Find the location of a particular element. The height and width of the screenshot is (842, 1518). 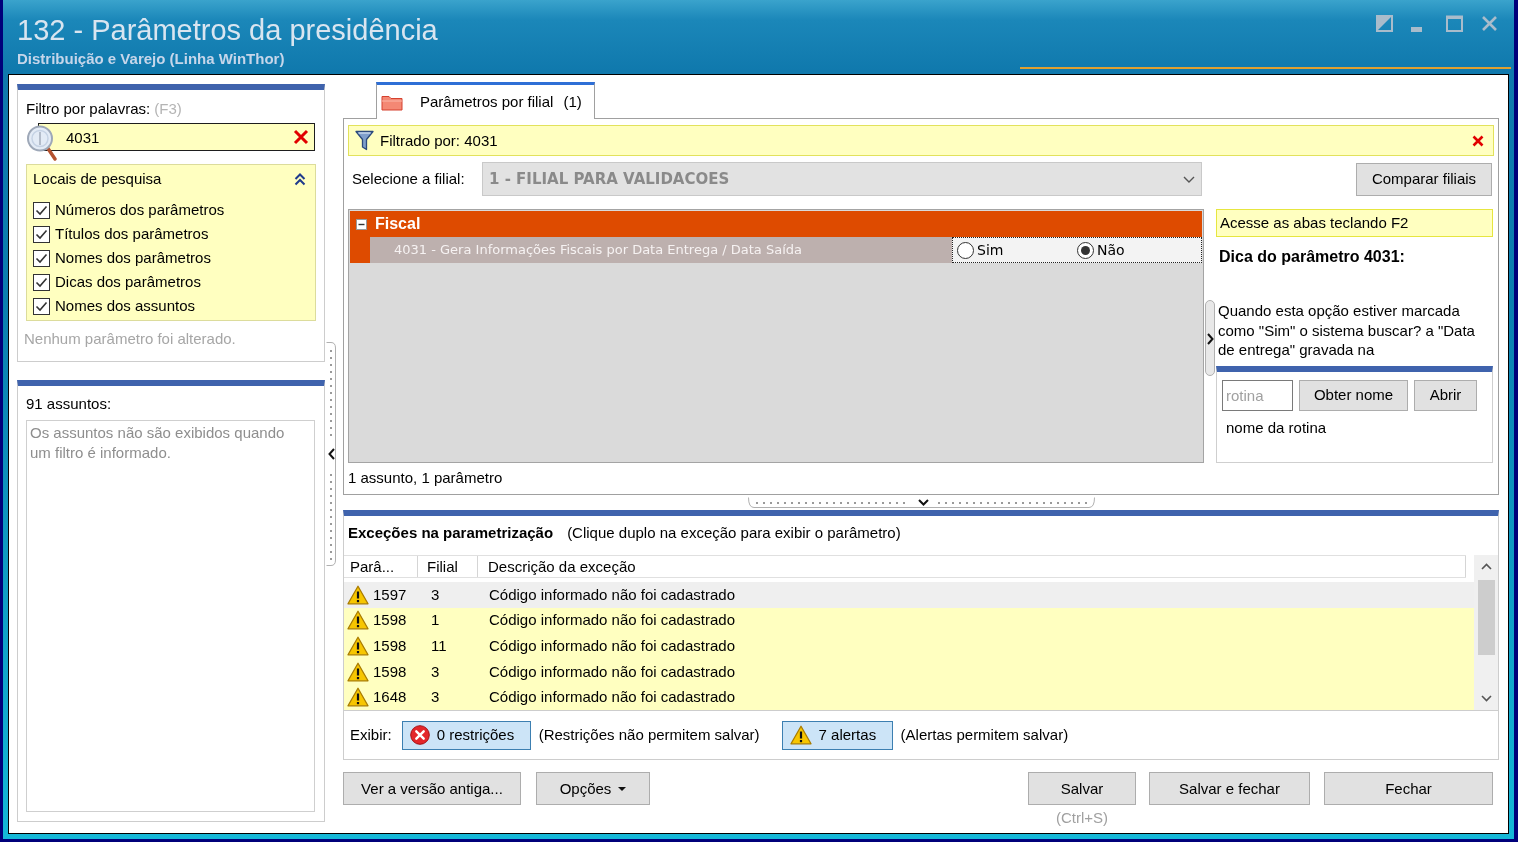

table-cell-text: 11 is located at coordinates (439, 646).